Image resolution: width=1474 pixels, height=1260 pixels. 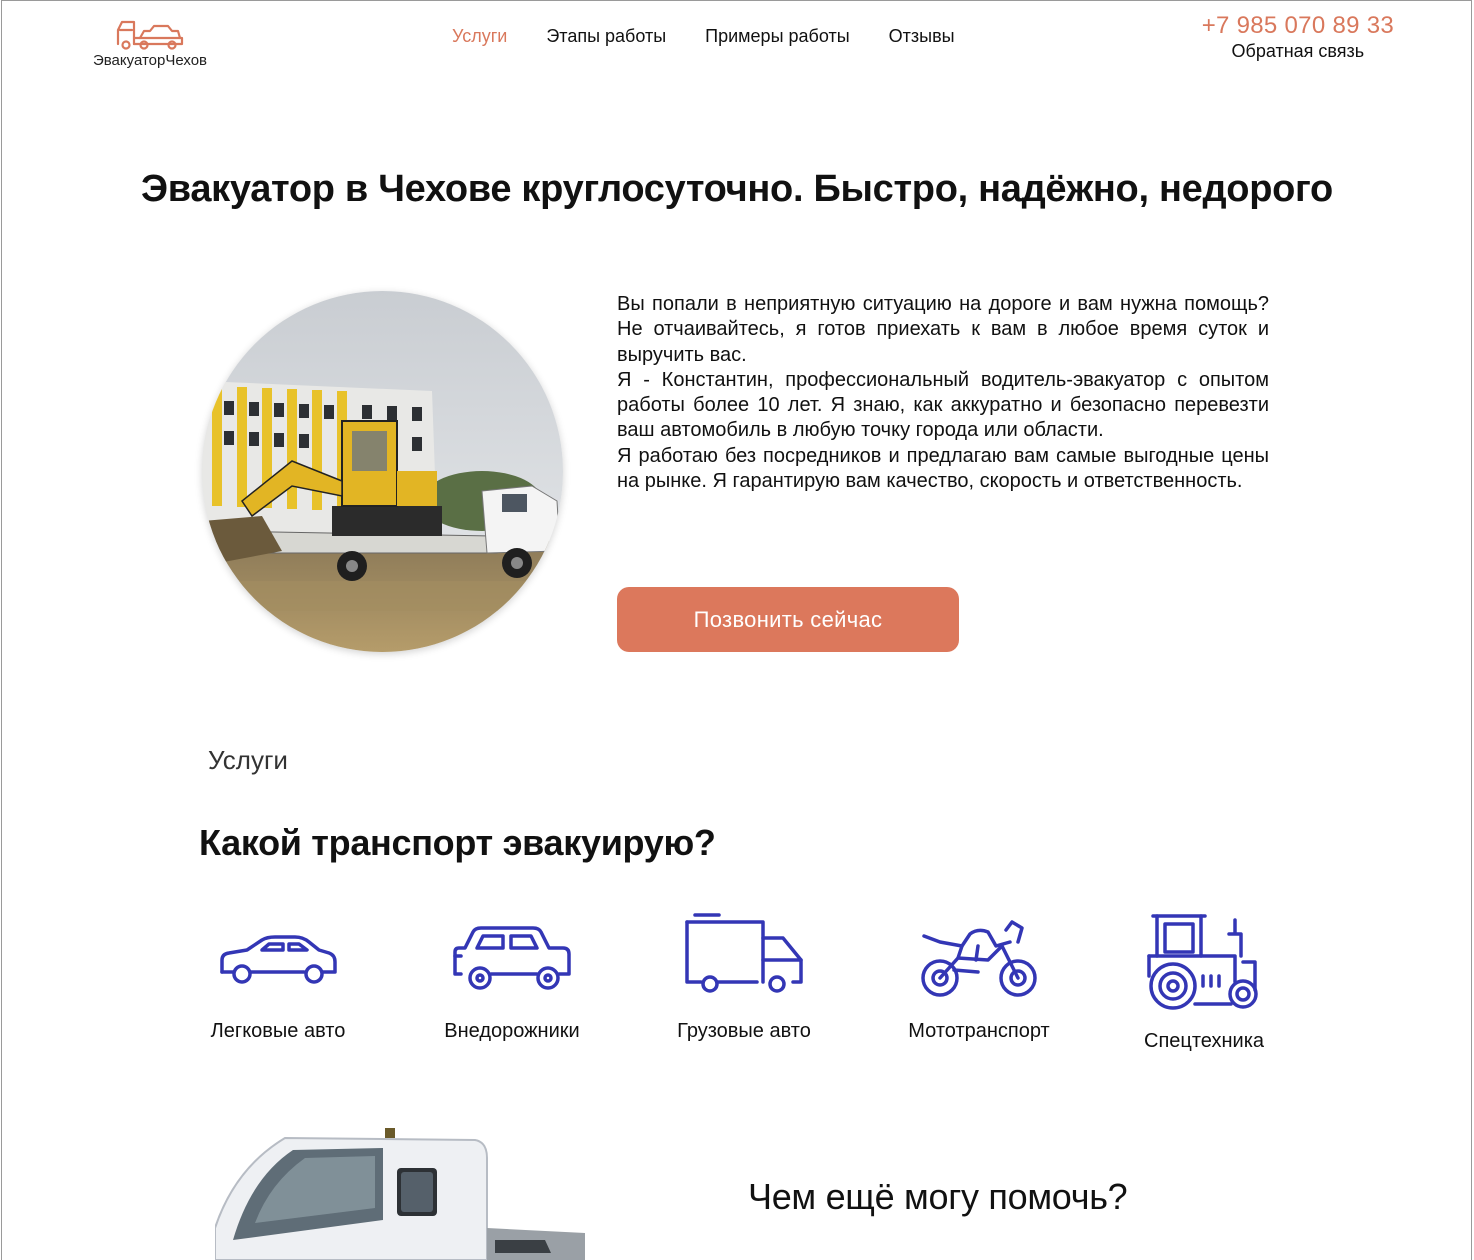 I want to click on vehicle-label: Внедорожники, so click(x=512, y=1031).